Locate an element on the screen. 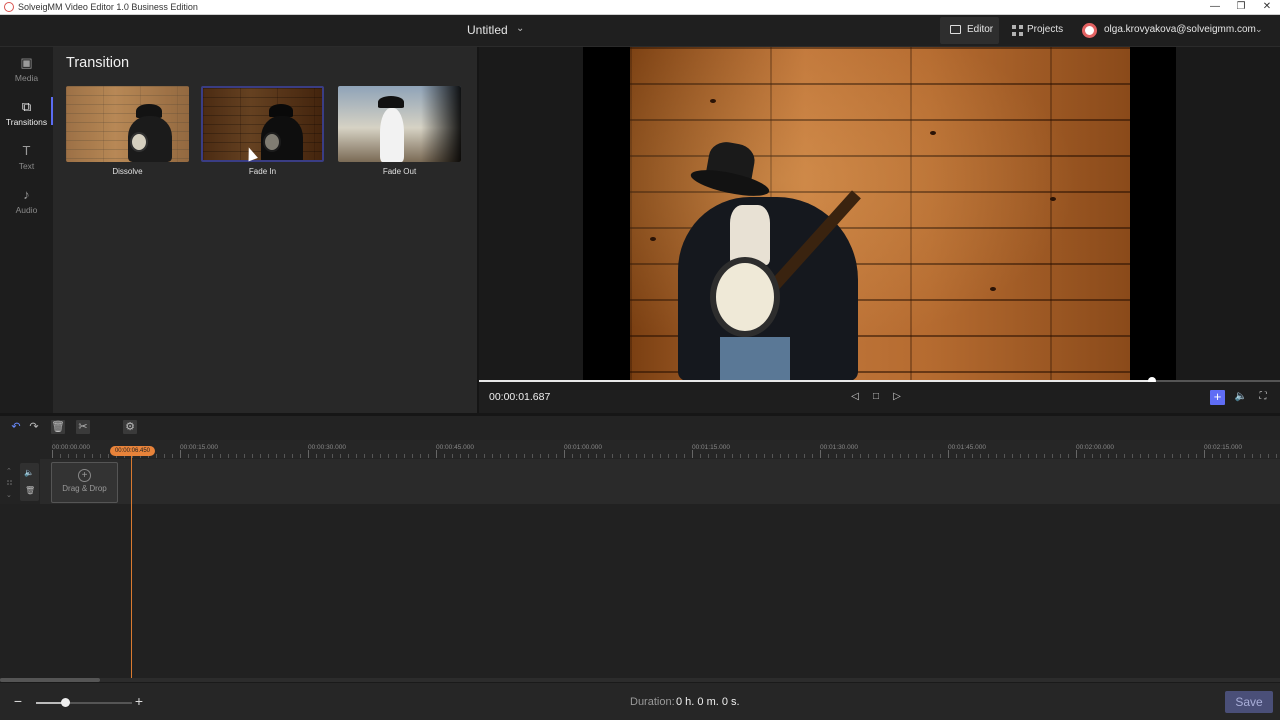 The height and width of the screenshot is (720, 1280). ruler-tick-label: 00:01:00.000 is located at coordinates (583, 447).